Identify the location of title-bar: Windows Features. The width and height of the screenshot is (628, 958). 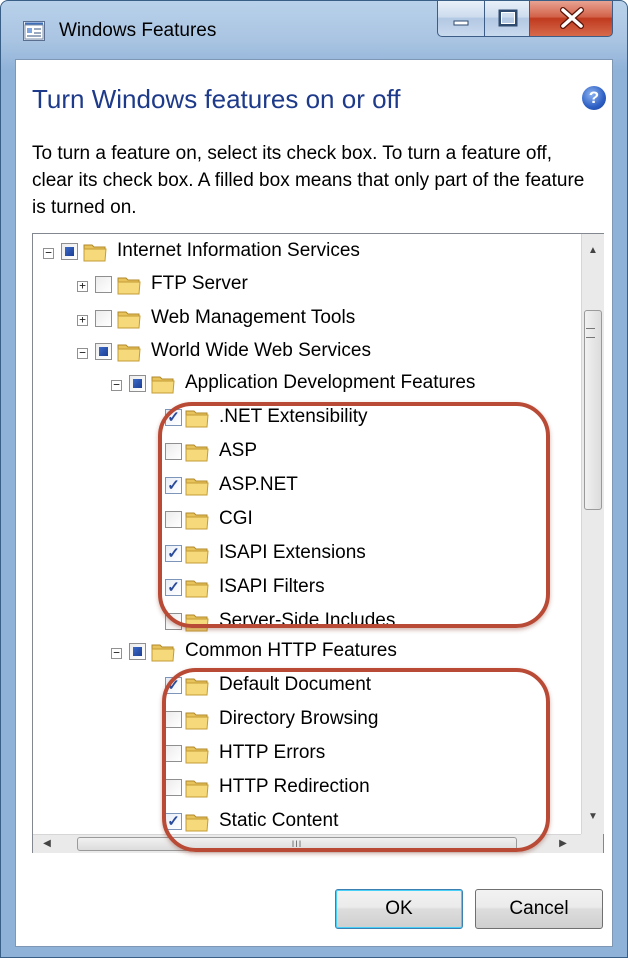
(314, 31).